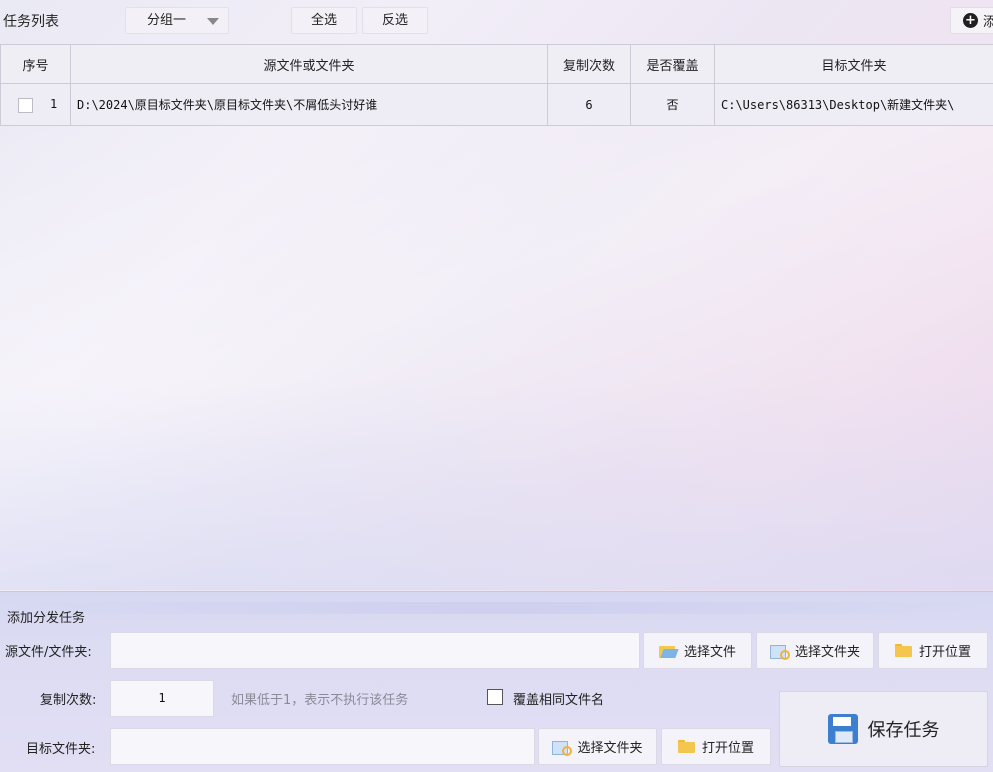 Image resolution: width=993 pixels, height=772 pixels. Describe the element at coordinates (35, 104) in the screenshot. I see `cell-no: 1` at that location.